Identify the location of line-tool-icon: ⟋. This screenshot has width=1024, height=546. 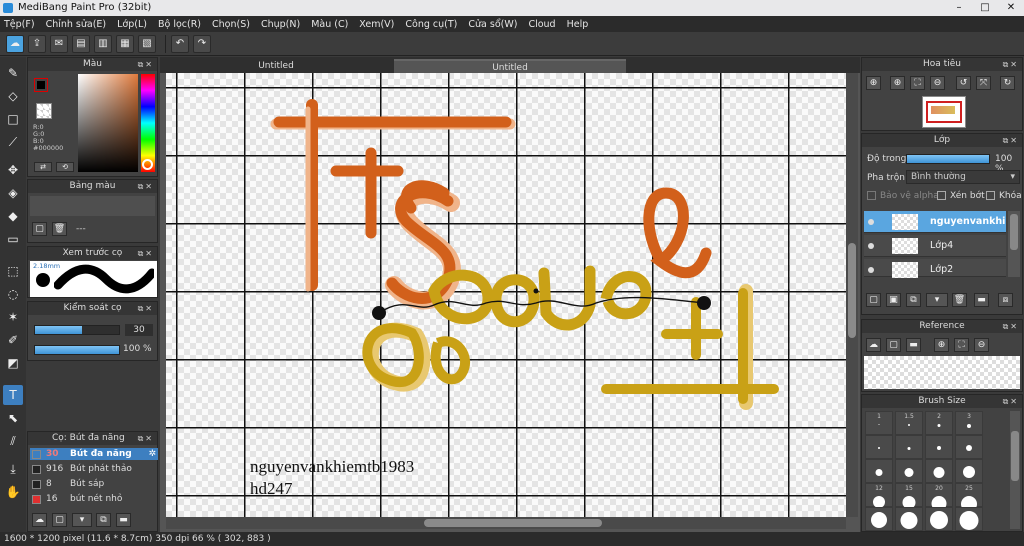
(13, 142).